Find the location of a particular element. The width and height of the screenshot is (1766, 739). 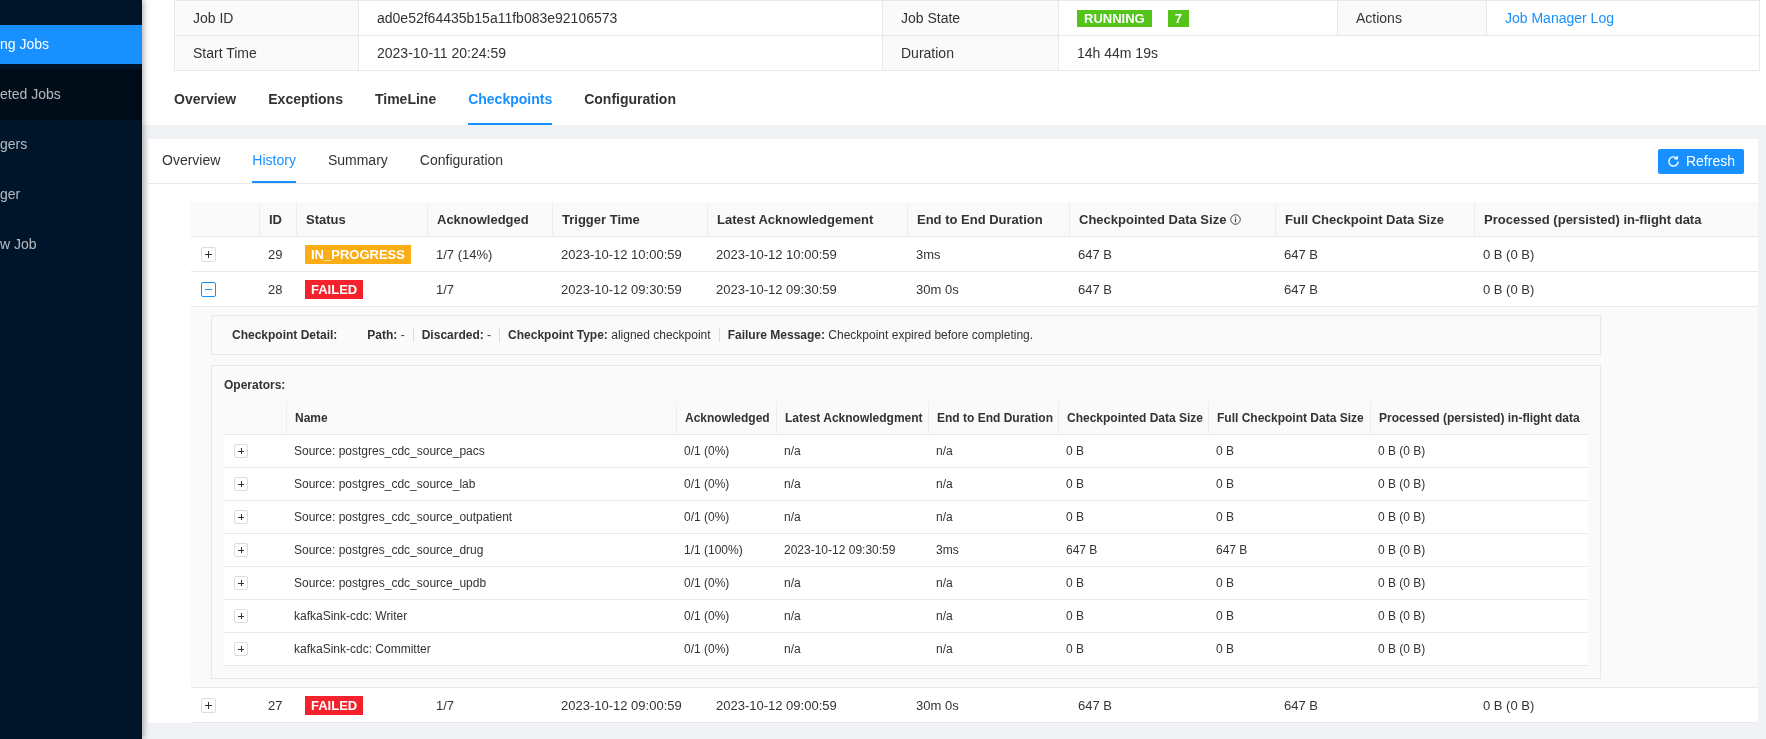

table-cell: Source: postgres_cdc_source_updb is located at coordinates (390, 583).